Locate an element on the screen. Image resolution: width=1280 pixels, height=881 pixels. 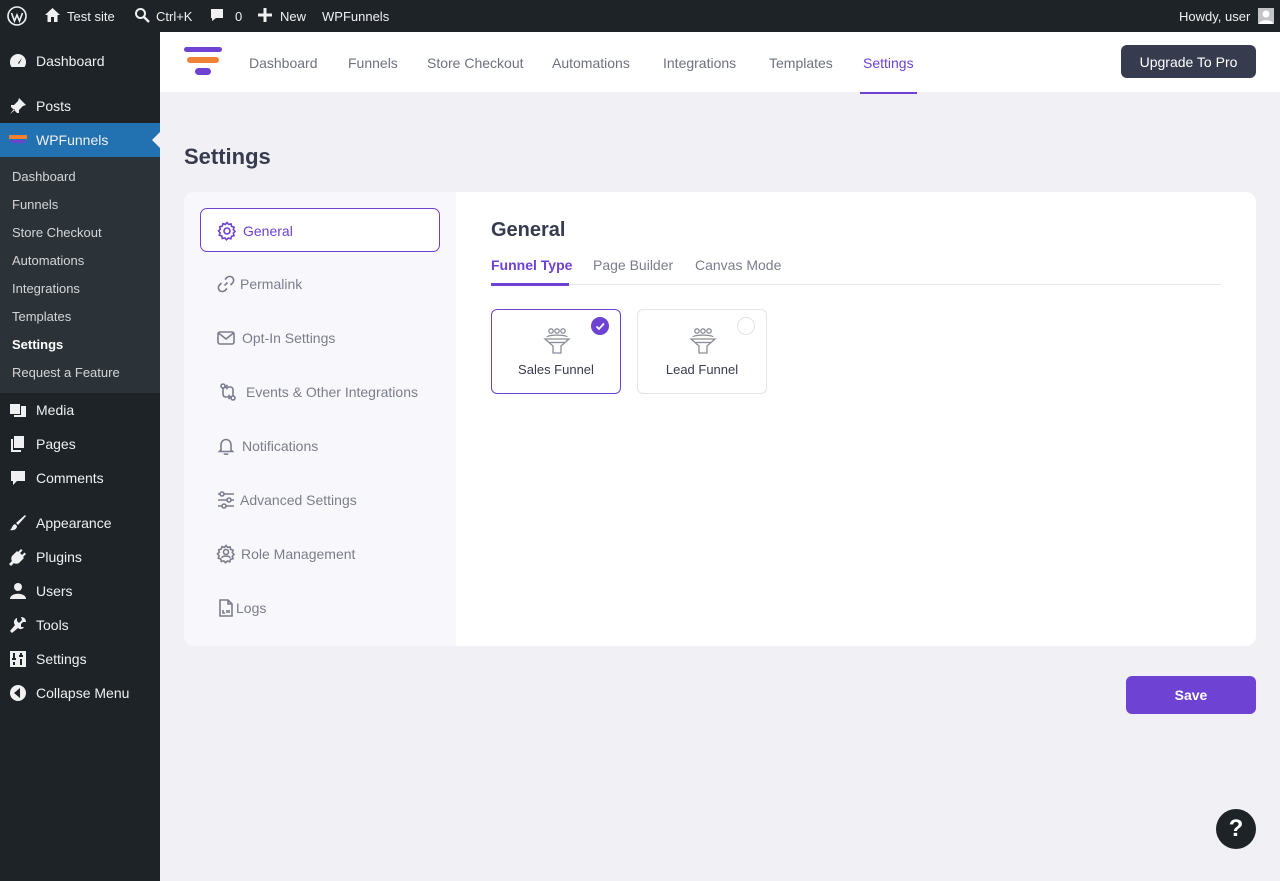
submenu-item-templates: Templates is located at coordinates (41, 316).